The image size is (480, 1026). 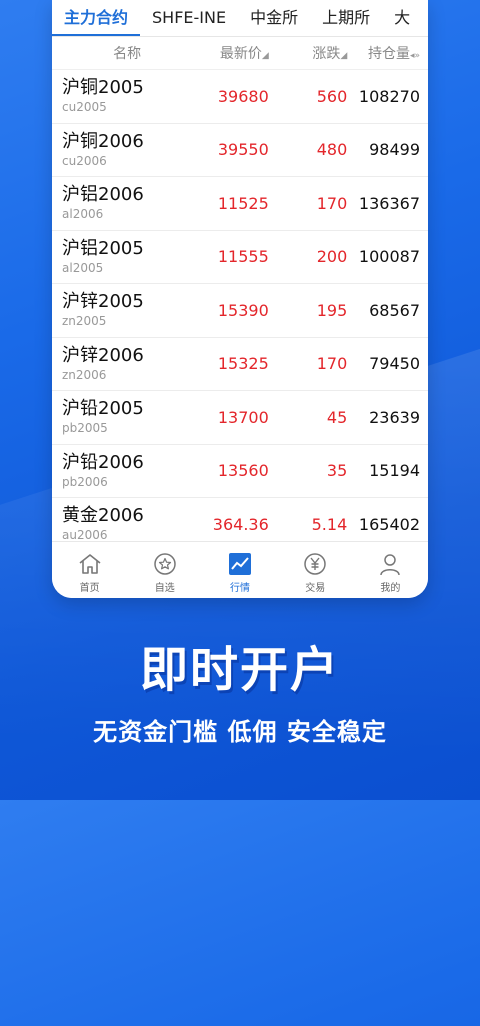 I want to click on contract-name: 沪锌2005, so click(x=103, y=302).